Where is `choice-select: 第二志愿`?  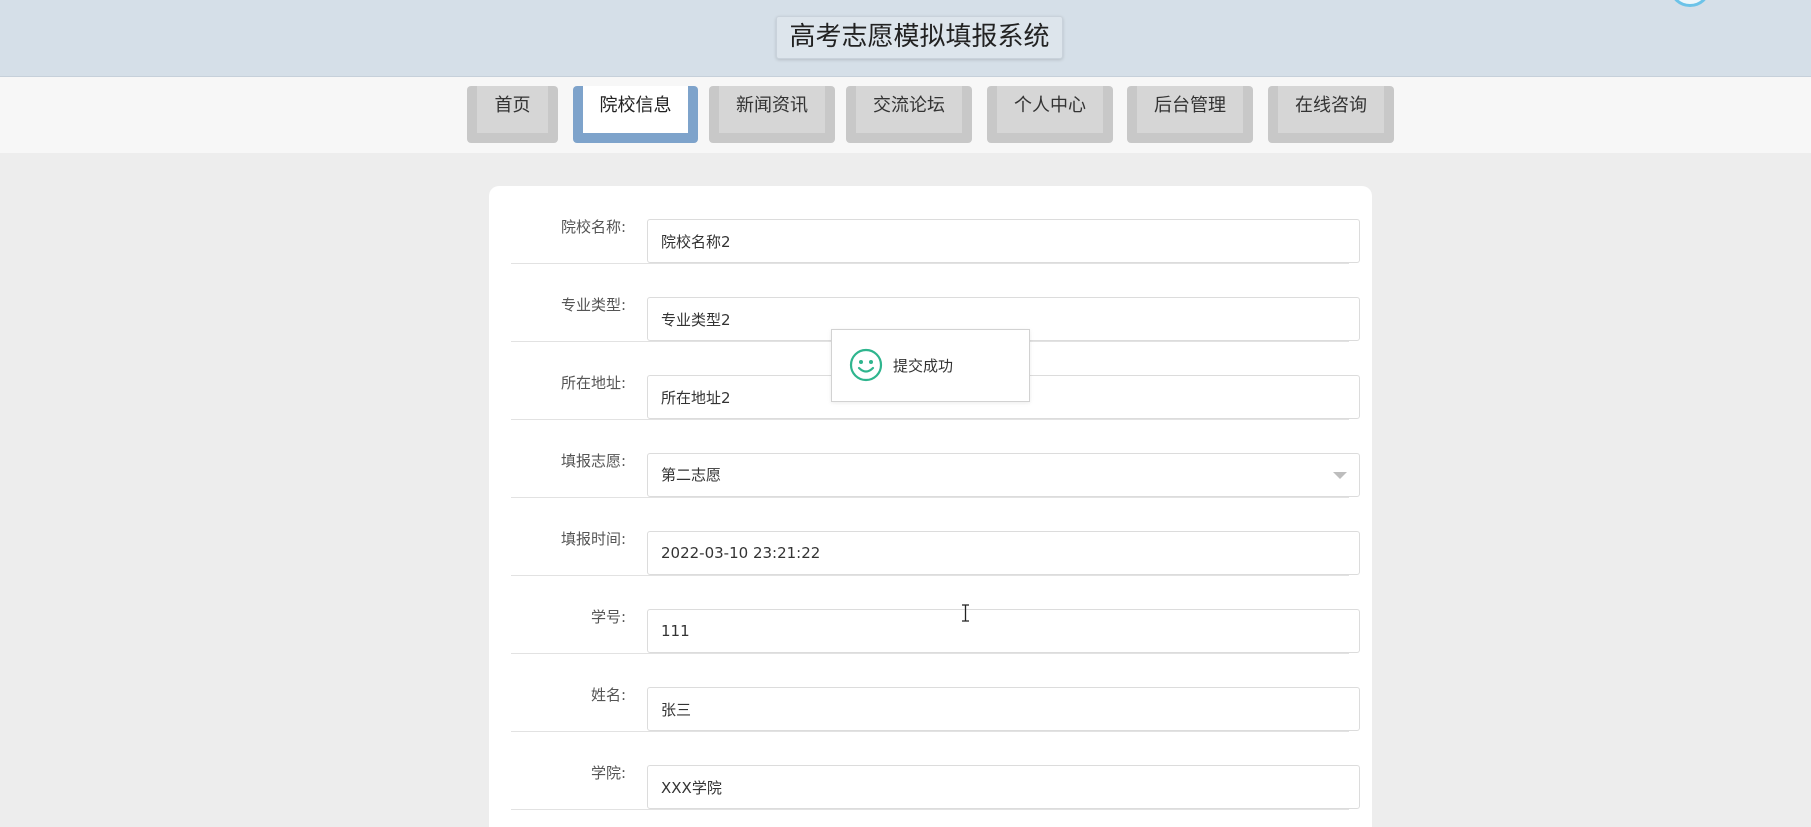
choice-select: 第二志愿 is located at coordinates (1003, 475).